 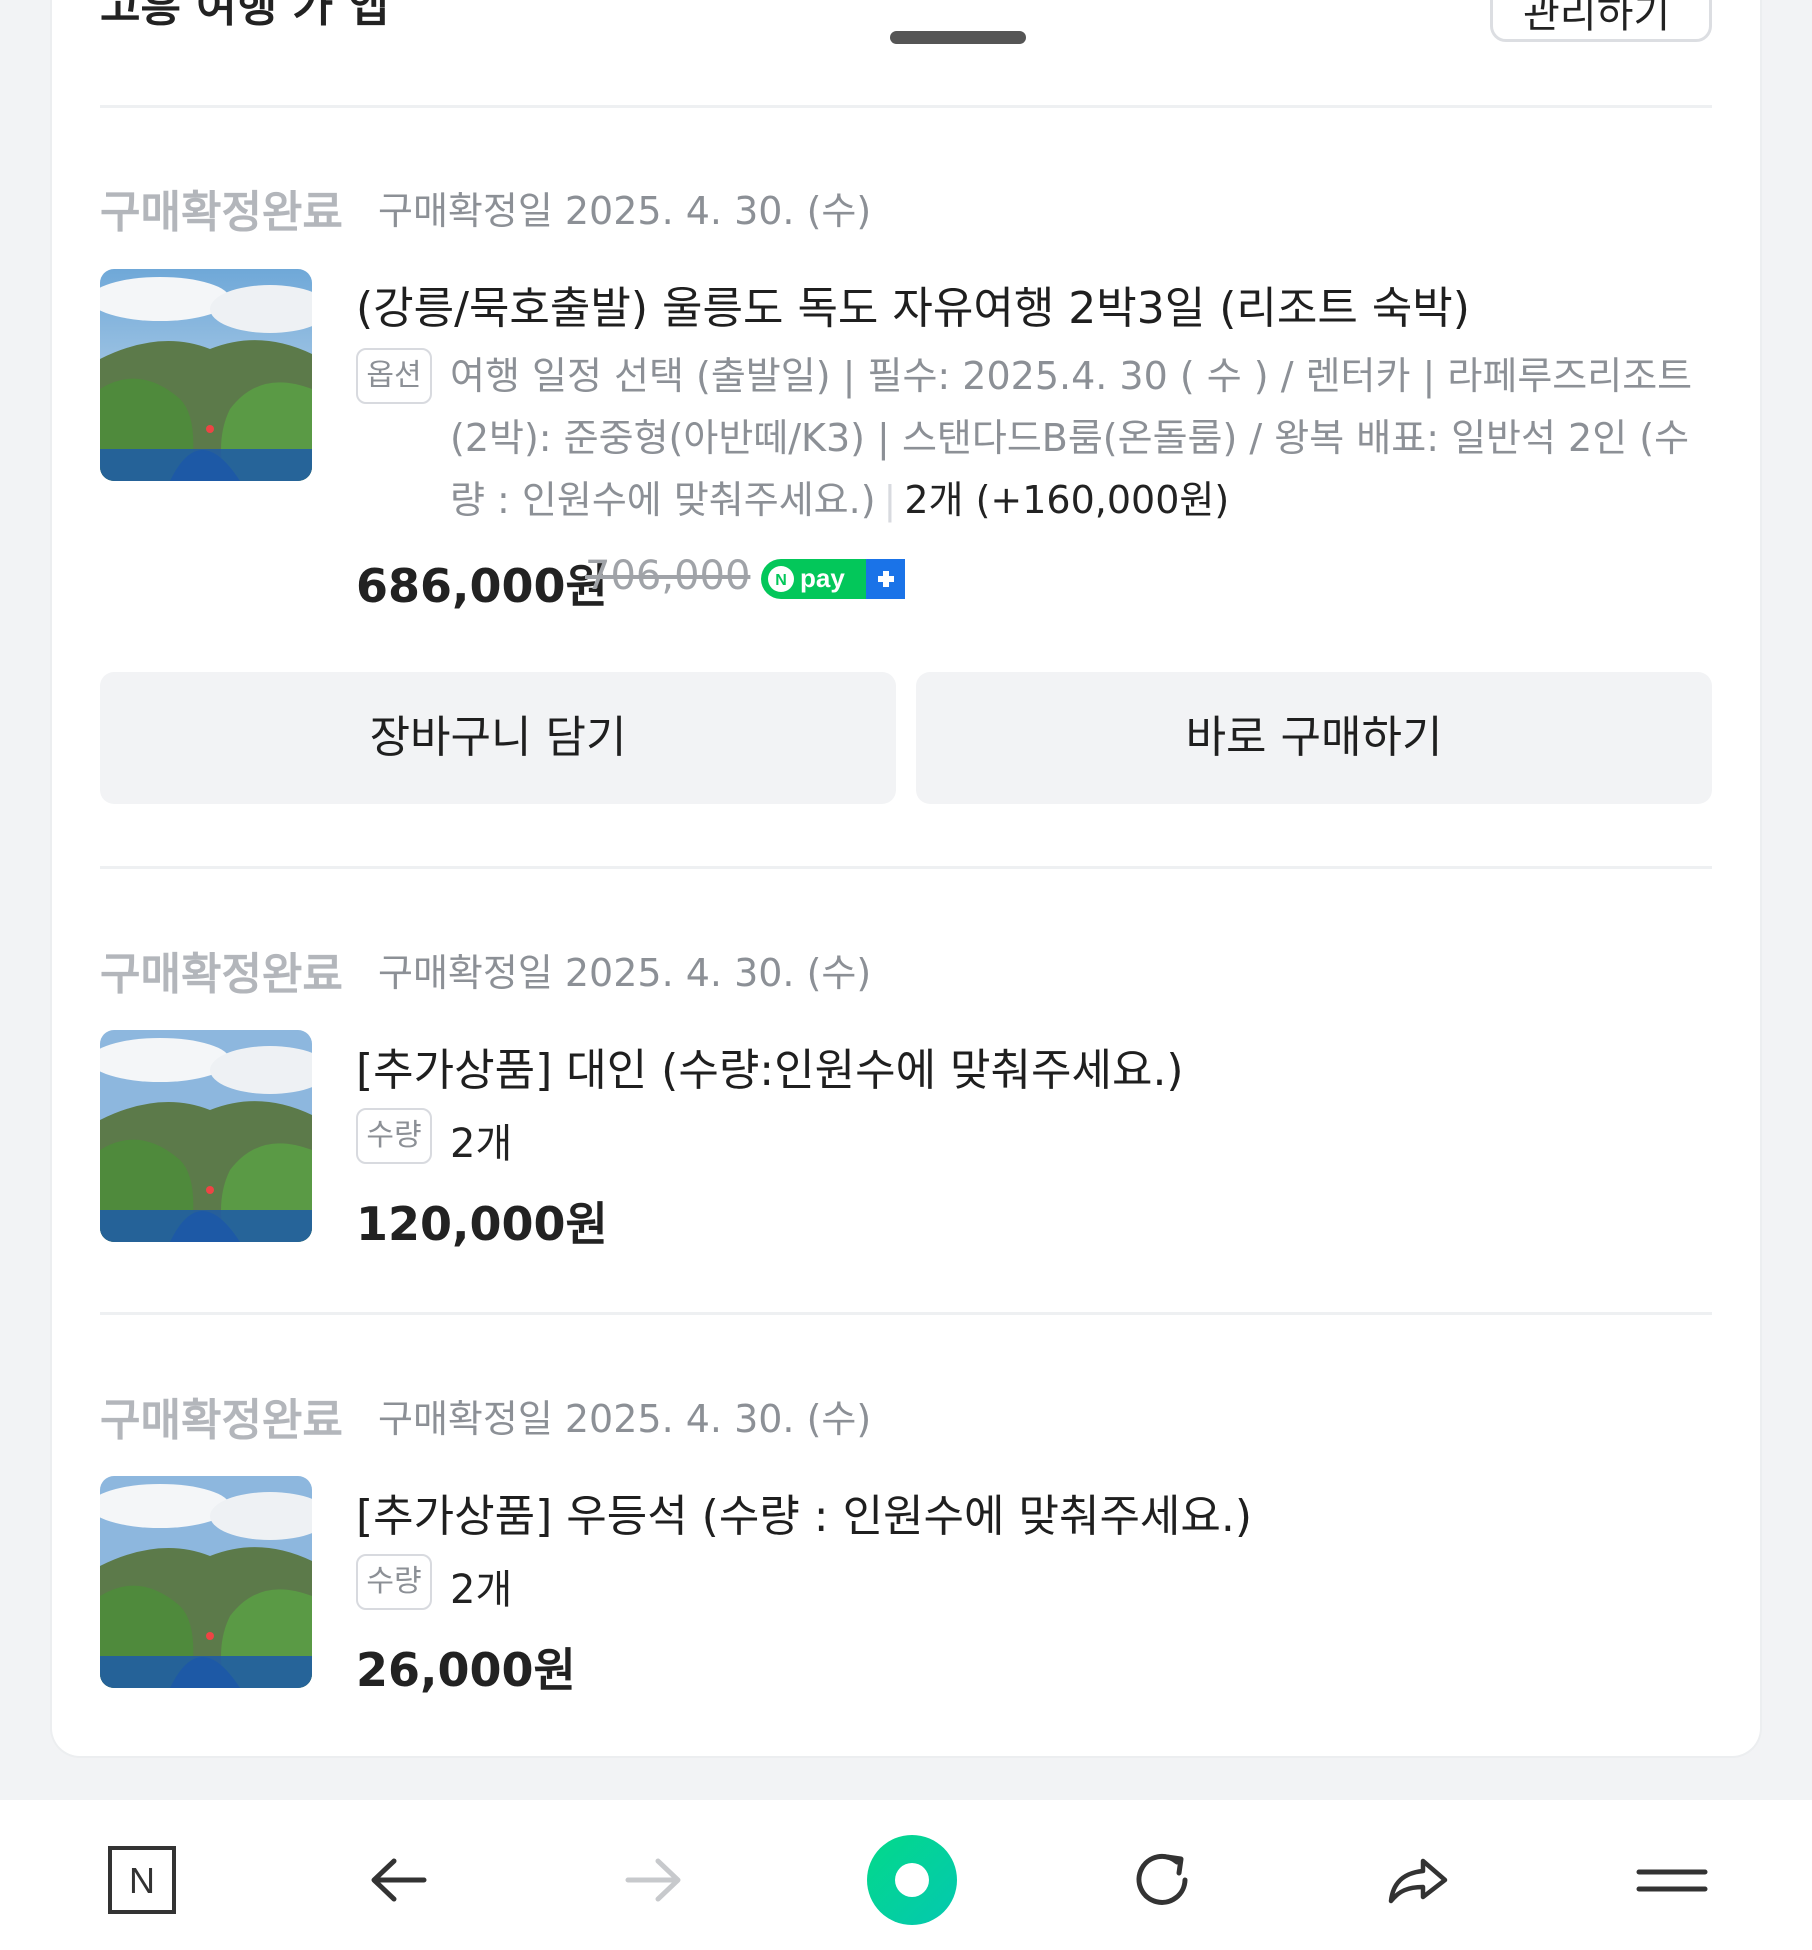 I want to click on buy-now-button: 바로 구매하기, so click(x=1314, y=738).